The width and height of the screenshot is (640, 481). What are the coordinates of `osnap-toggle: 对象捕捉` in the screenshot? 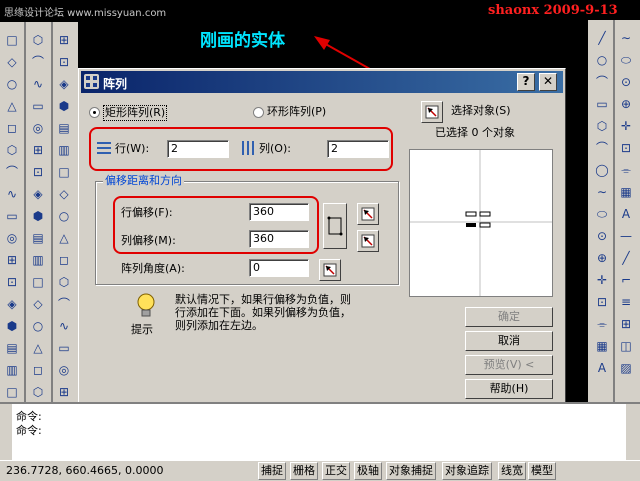 It's located at (411, 471).